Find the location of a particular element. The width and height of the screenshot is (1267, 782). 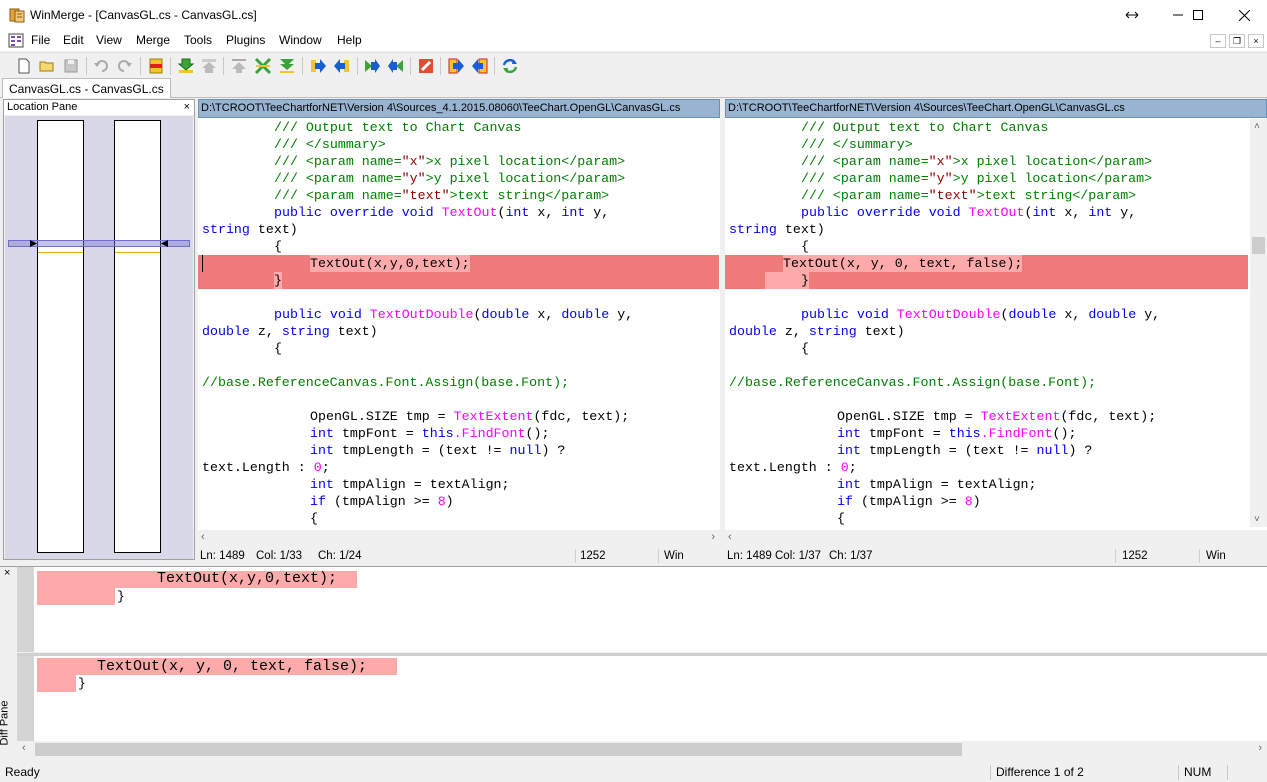

edit-options-icon is located at coordinates (426, 66).